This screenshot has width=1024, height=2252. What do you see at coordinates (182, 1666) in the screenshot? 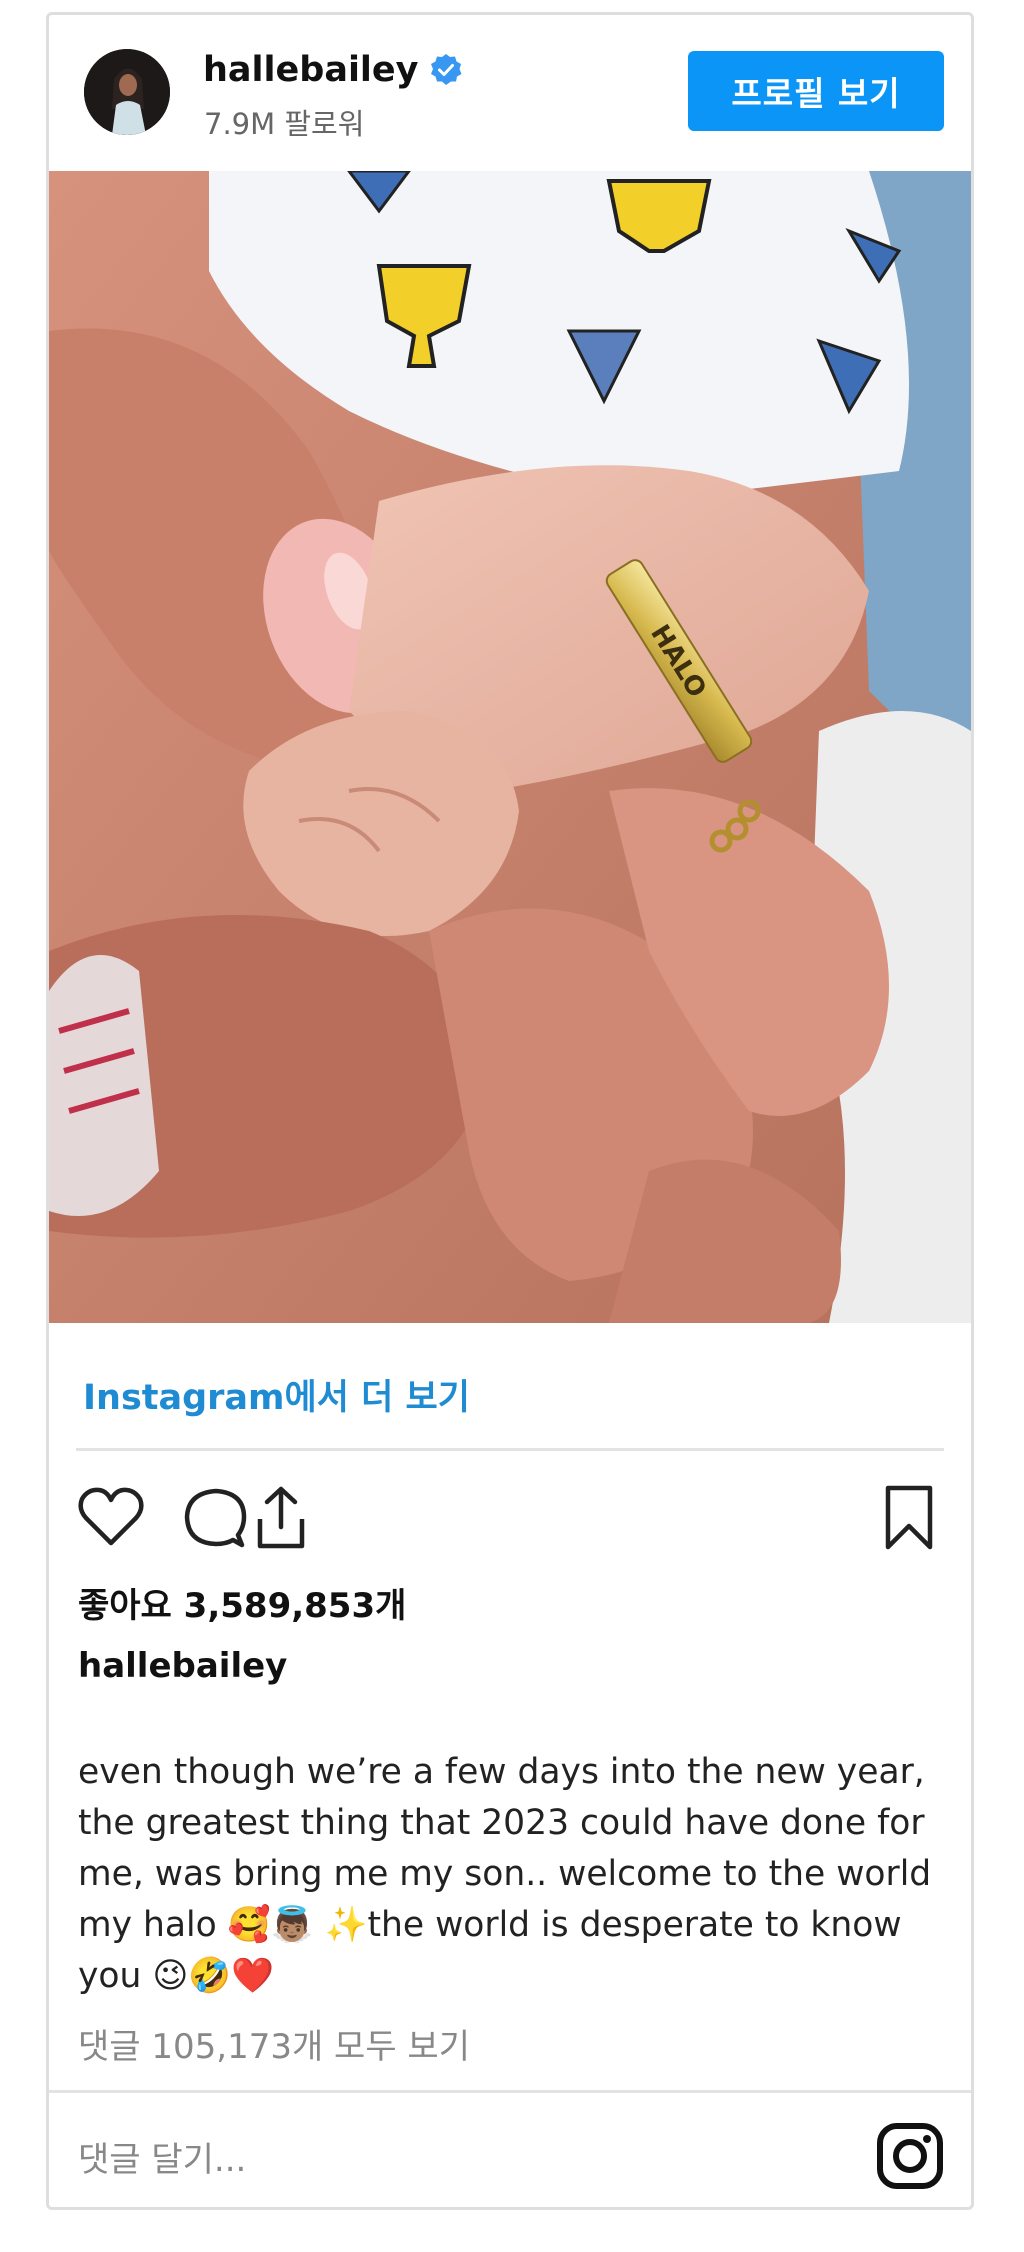
I see `caption-username: hallebailey` at bounding box center [182, 1666].